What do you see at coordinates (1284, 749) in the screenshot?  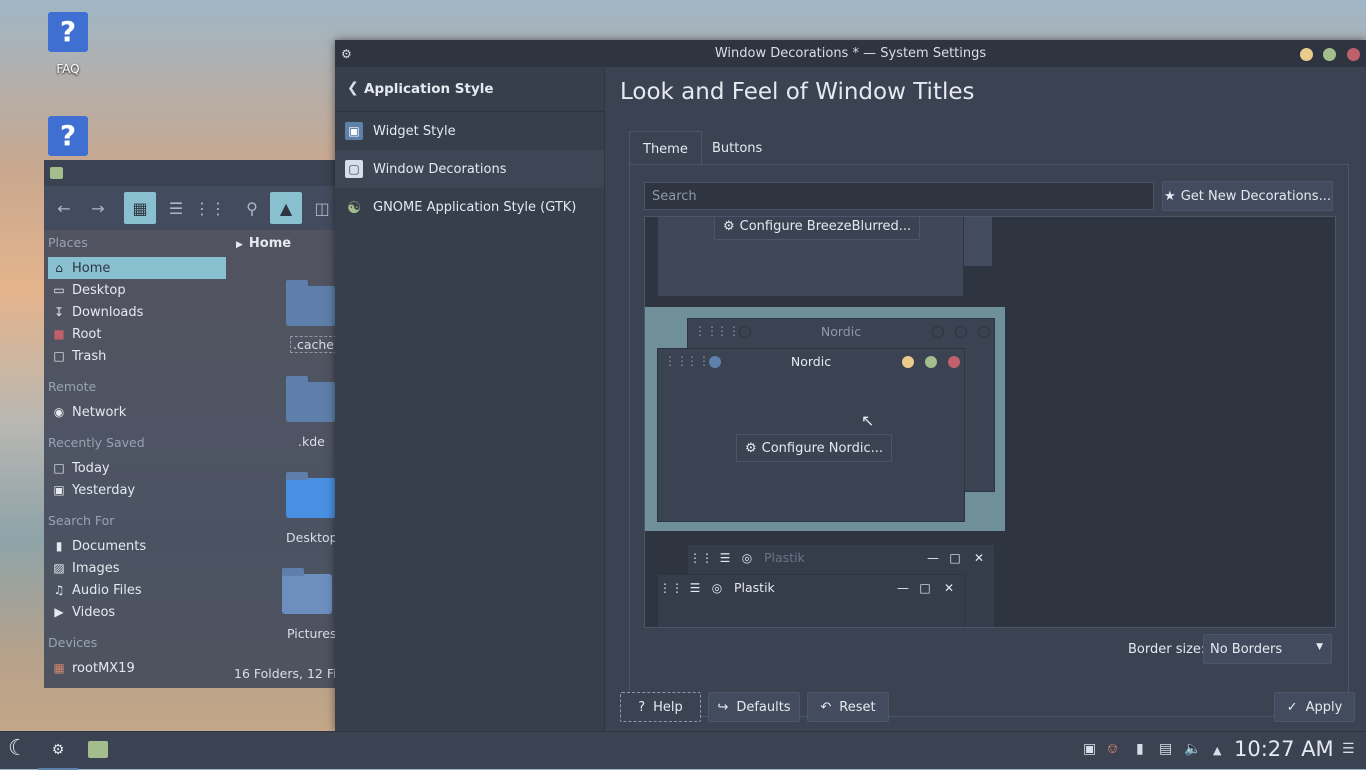 I see `clock: 10:27 AM` at bounding box center [1284, 749].